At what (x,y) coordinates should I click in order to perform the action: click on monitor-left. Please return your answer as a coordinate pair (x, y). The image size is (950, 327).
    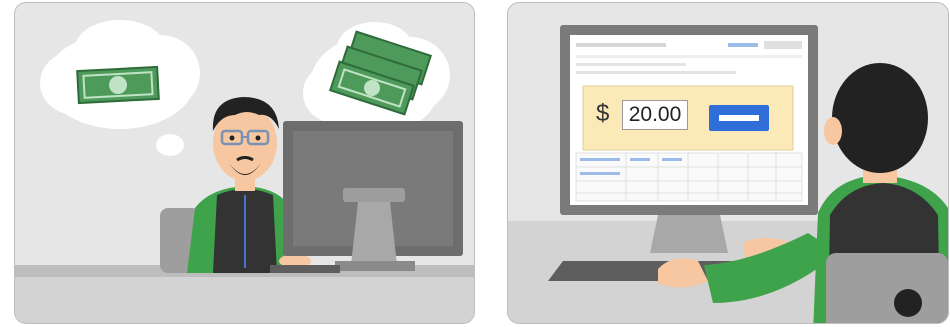
    Looking at the image, I should click on (373, 196).